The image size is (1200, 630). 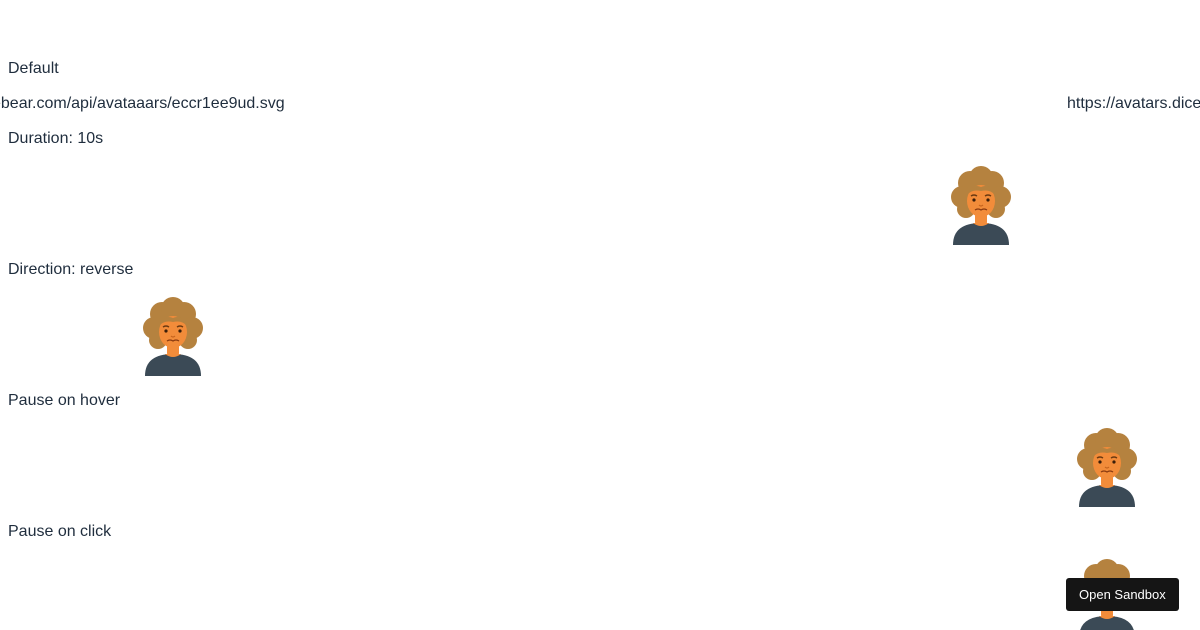 What do you see at coordinates (600, 591) in the screenshot?
I see `marquee-pause-on-click` at bounding box center [600, 591].